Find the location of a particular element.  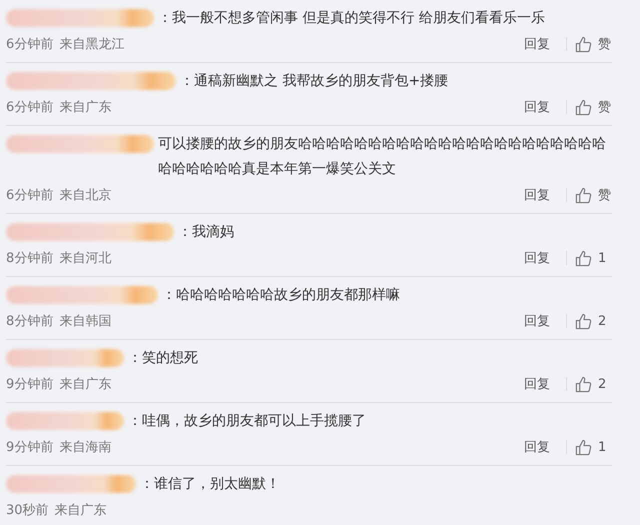

comment-location: 来自北京 is located at coordinates (85, 195).